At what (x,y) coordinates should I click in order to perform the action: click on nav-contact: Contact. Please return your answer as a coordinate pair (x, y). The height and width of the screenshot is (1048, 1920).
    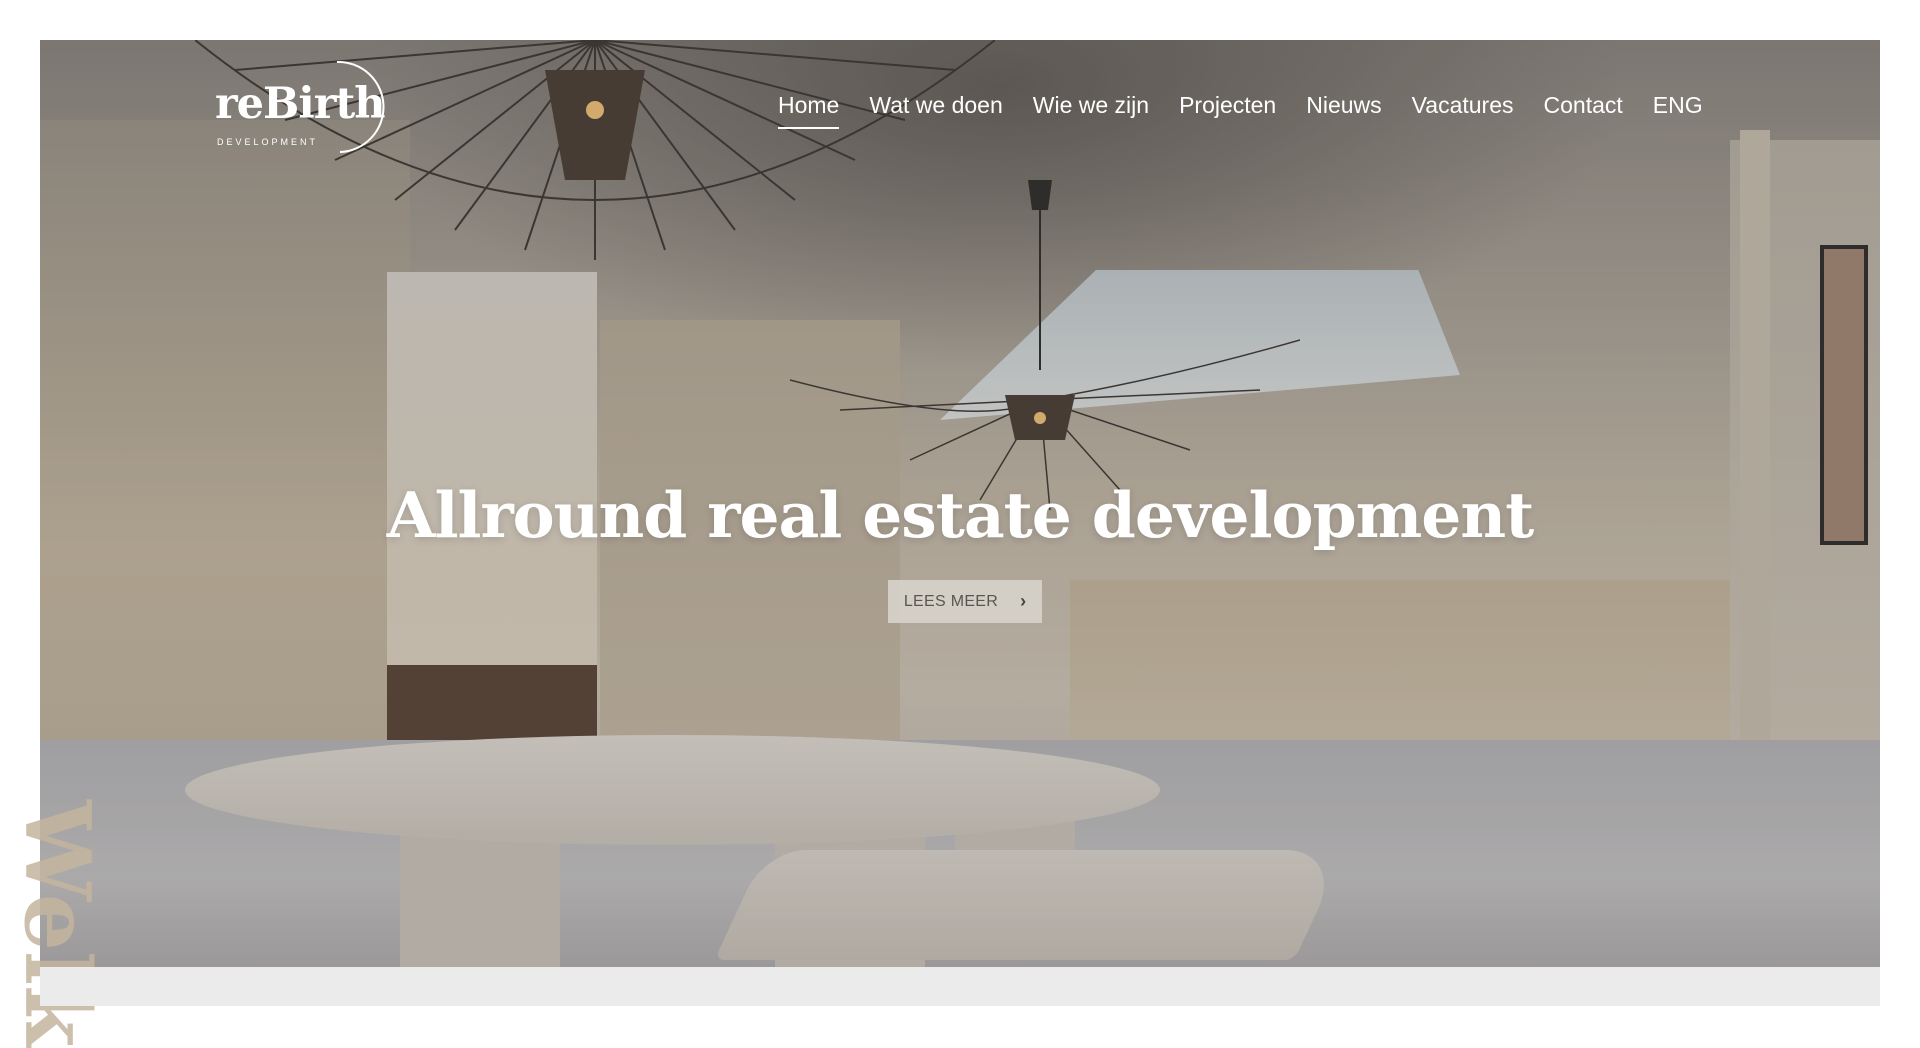
    Looking at the image, I should click on (1583, 110).